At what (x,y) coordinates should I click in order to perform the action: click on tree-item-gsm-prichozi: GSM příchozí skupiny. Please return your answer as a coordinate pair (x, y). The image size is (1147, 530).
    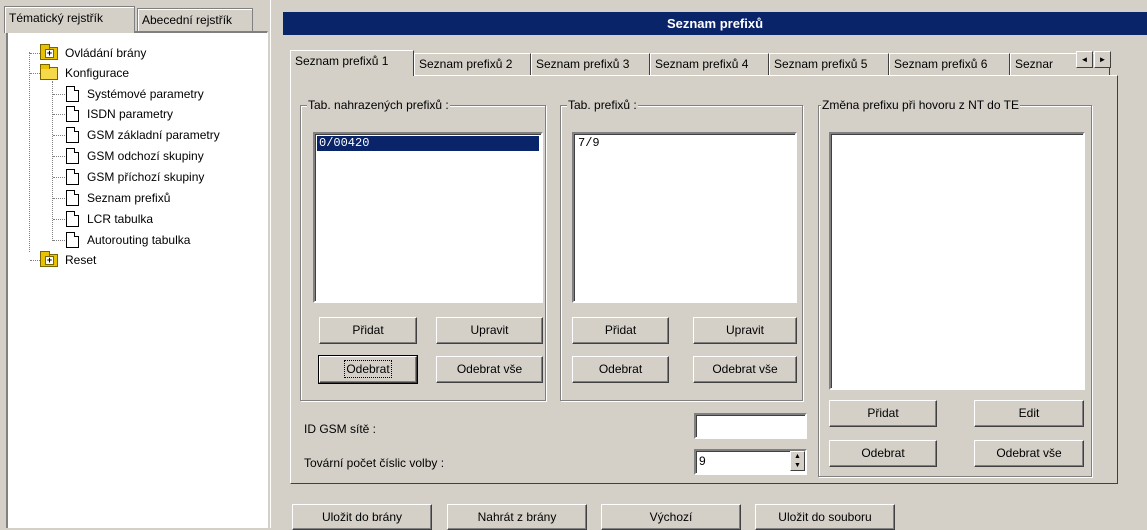
    Looking at the image, I should click on (154, 177).